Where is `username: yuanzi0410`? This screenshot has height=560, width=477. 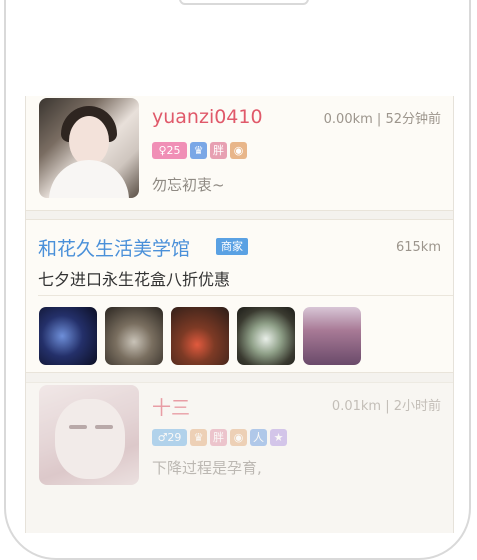
username: yuanzi0410 is located at coordinates (207, 117).